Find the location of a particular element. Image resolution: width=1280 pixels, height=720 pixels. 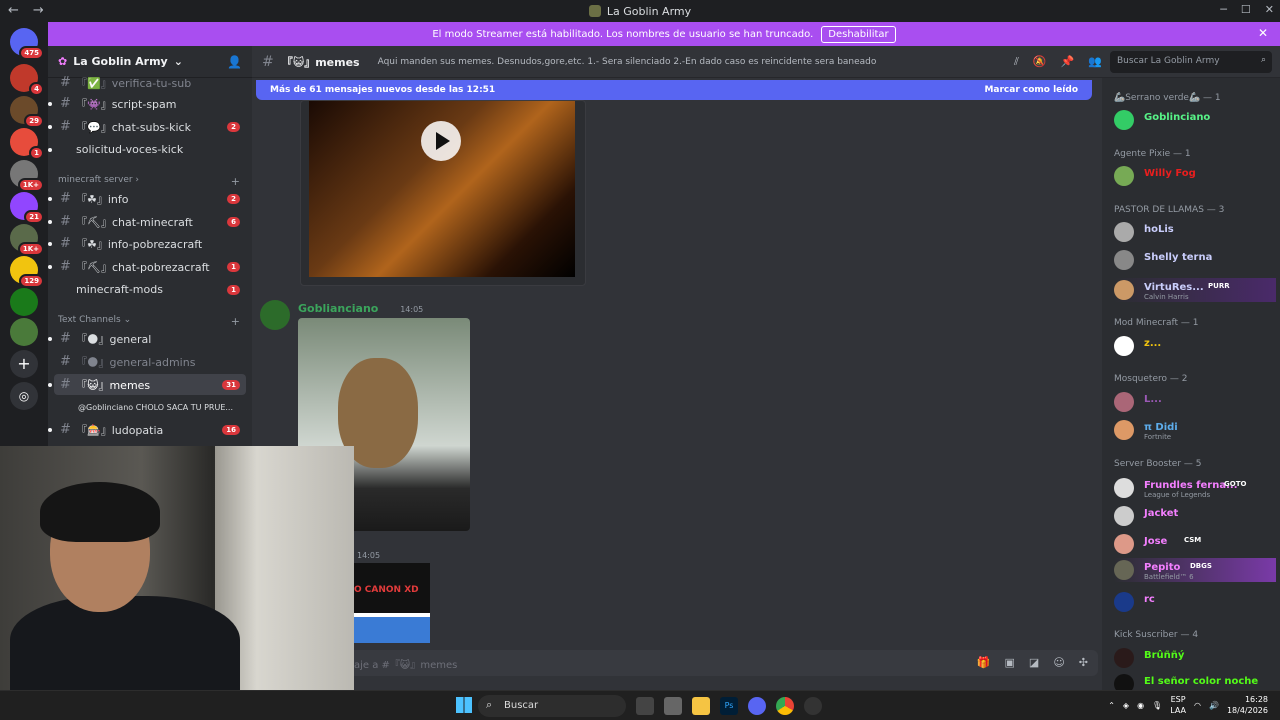

disable-streamer-button: Deshabilitar is located at coordinates (858, 34).